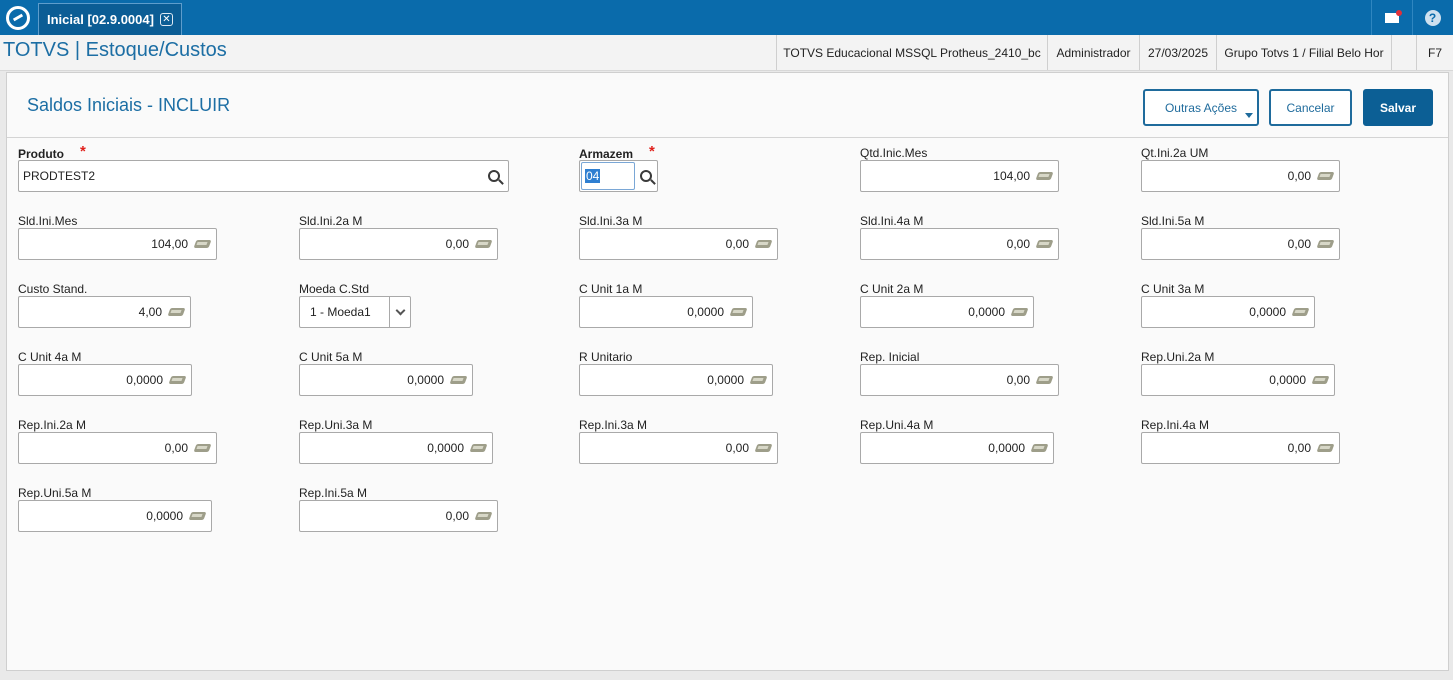  I want to click on sld-ini-4a-m-input: 0,00, so click(959, 244).